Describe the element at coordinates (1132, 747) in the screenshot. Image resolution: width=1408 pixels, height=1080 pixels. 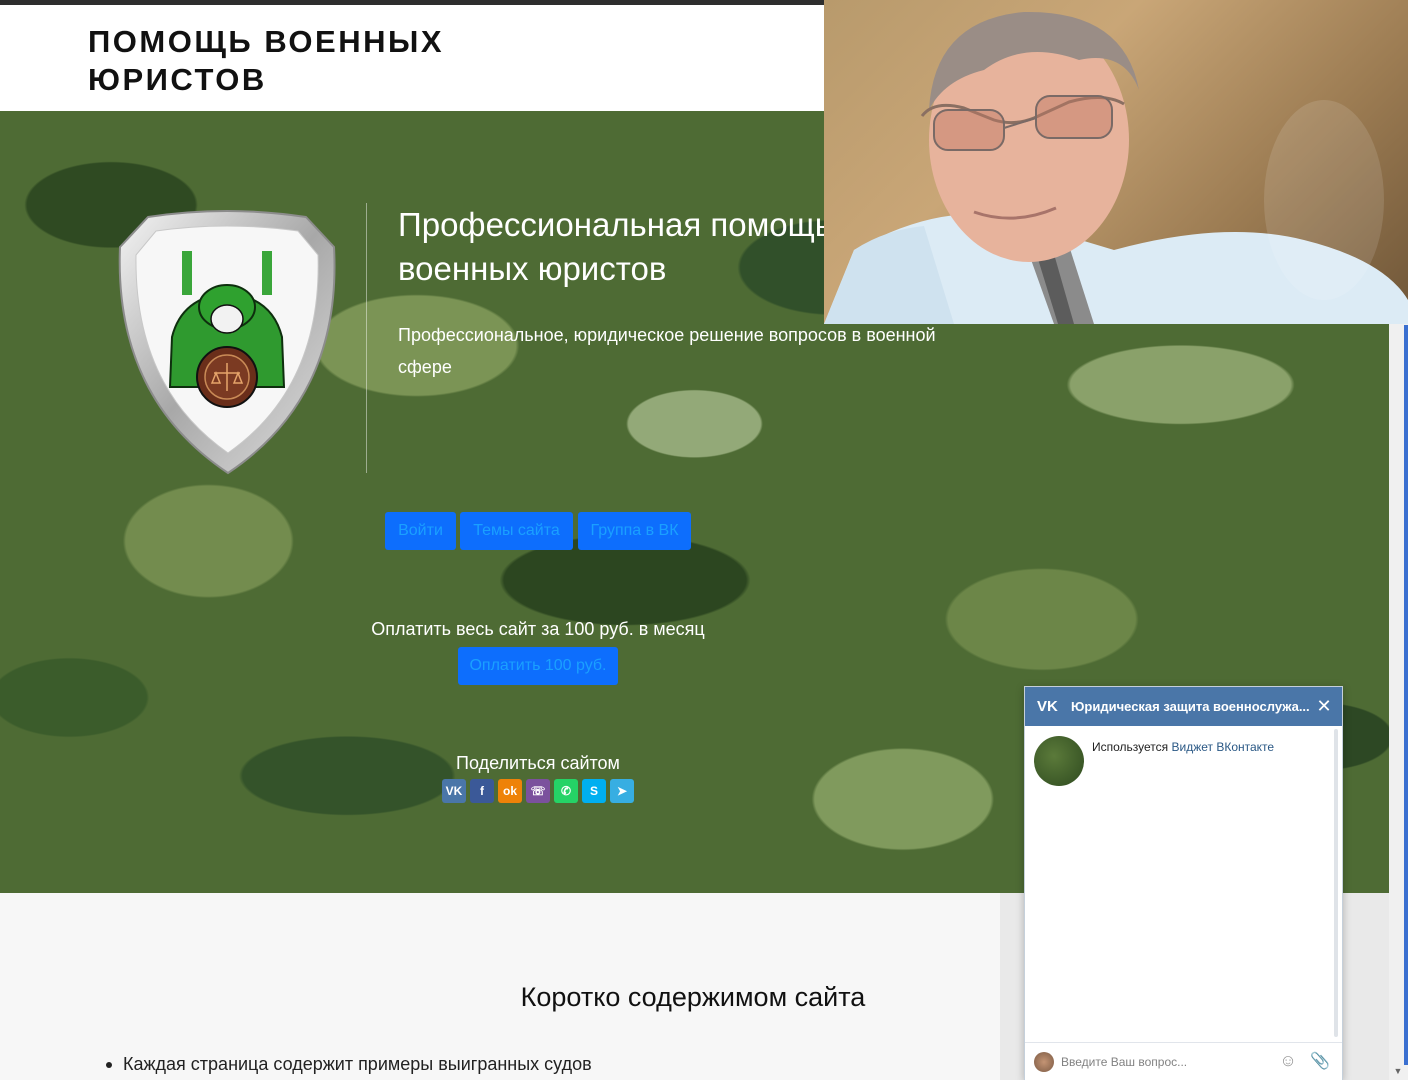
I see `vk-message-prefix: Используется` at that location.